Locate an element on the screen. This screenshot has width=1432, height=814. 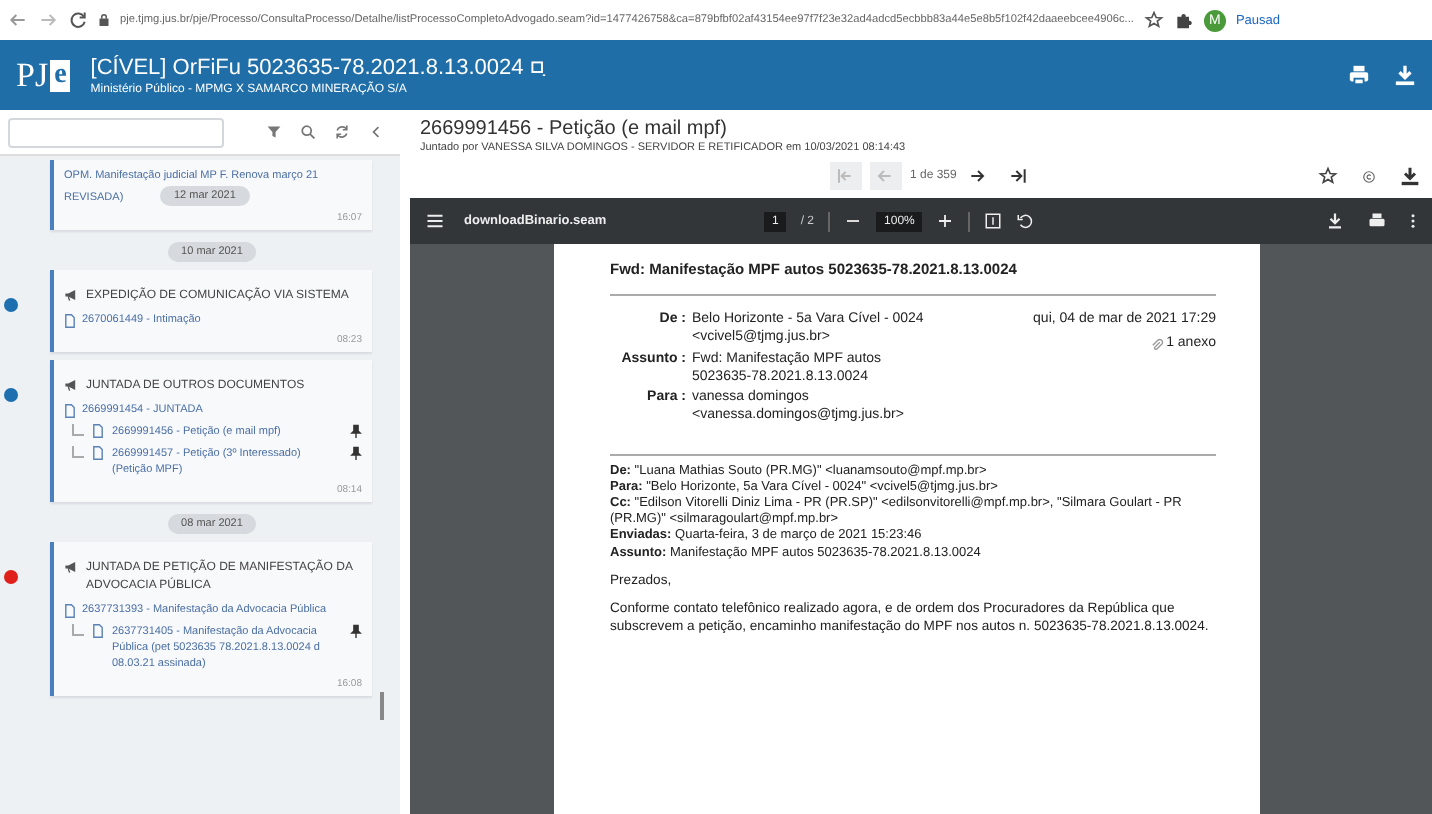
fit-page-icon is located at coordinates (993, 221).